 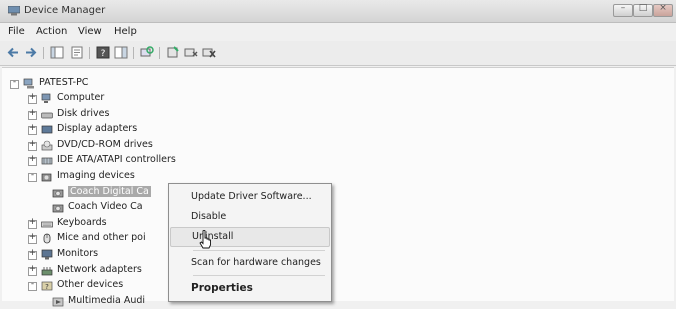 I want to click on properties-sheet-icon, so click(x=77, y=52).